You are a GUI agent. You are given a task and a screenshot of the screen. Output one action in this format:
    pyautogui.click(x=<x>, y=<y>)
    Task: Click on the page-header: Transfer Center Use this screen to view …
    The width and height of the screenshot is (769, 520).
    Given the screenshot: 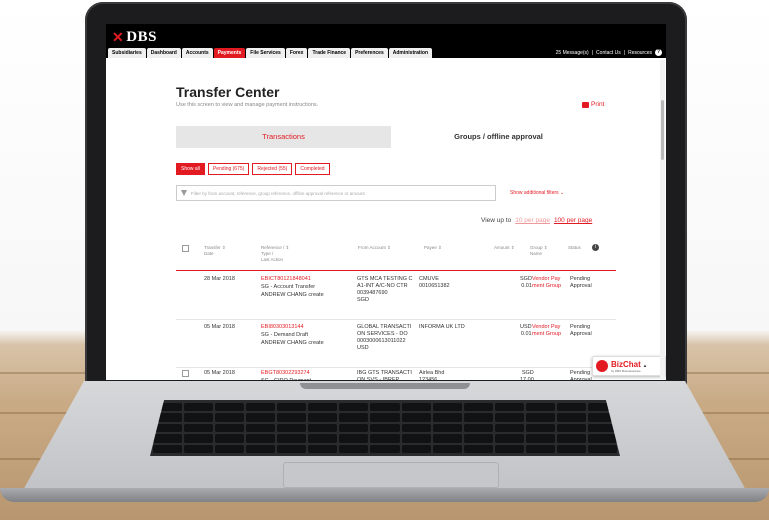 What is the action you would take?
    pyautogui.click(x=396, y=96)
    